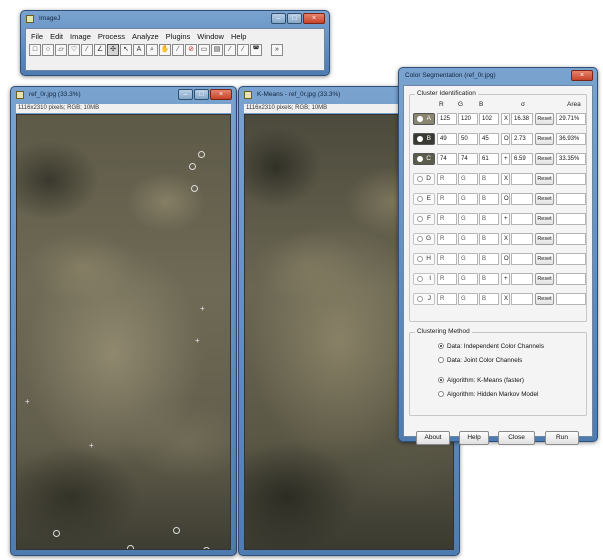 This screenshot has height=560, width=603. I want to click on oval-tool-icon: ○, so click(48, 50).